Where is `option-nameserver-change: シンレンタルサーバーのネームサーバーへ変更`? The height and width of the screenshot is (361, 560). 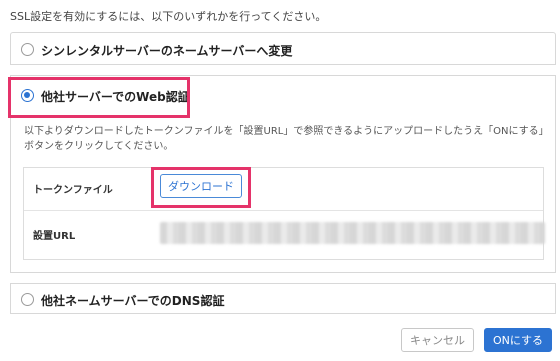
option-nameserver-change: シンレンタルサーバーのネームサーバーへ変更 is located at coordinates (283, 48).